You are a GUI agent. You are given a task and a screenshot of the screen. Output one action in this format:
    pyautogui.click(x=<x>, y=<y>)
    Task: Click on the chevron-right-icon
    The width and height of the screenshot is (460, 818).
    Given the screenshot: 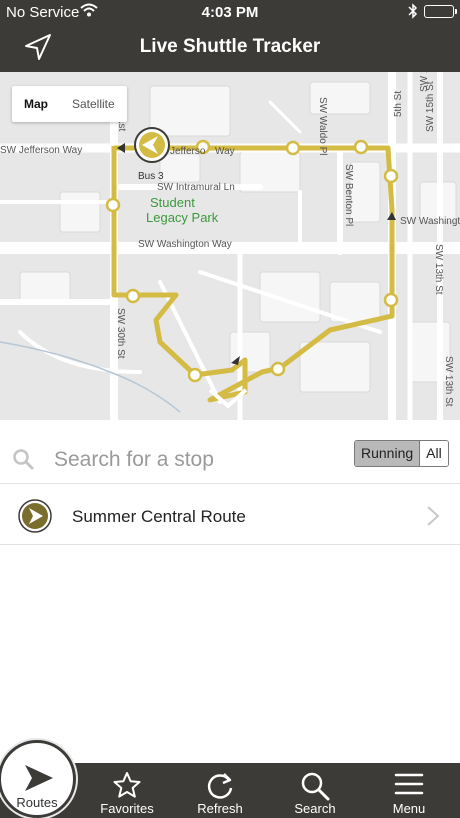 What is the action you would take?
    pyautogui.click(x=433, y=518)
    